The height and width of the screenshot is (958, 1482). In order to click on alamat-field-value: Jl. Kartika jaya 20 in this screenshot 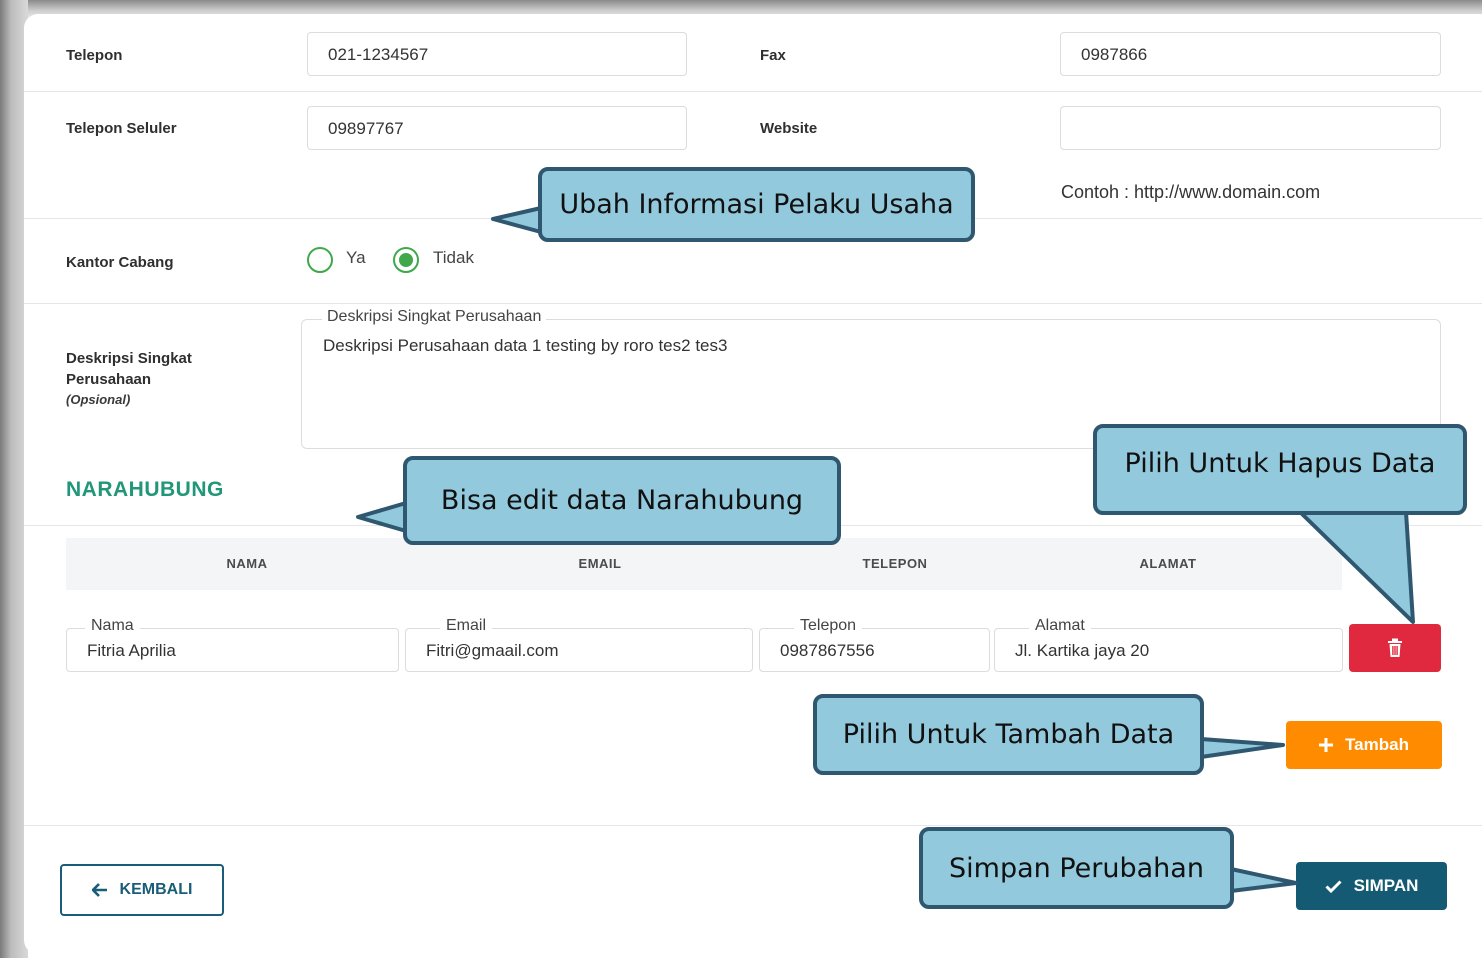, I will do `click(1082, 650)`.